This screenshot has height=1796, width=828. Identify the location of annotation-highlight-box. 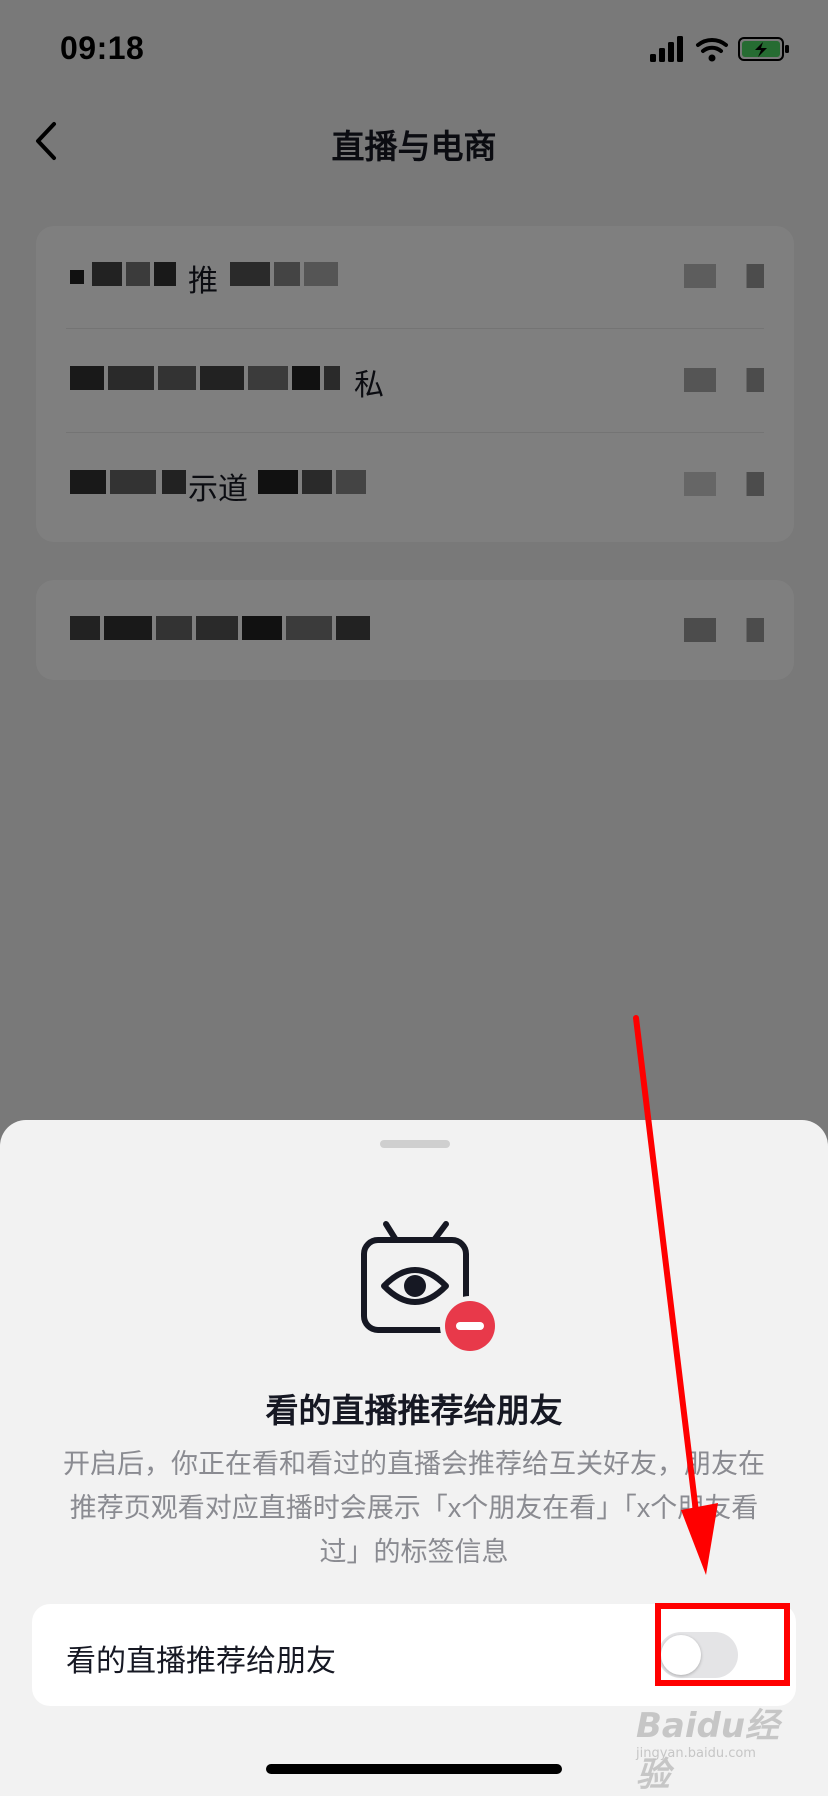
(722, 1644).